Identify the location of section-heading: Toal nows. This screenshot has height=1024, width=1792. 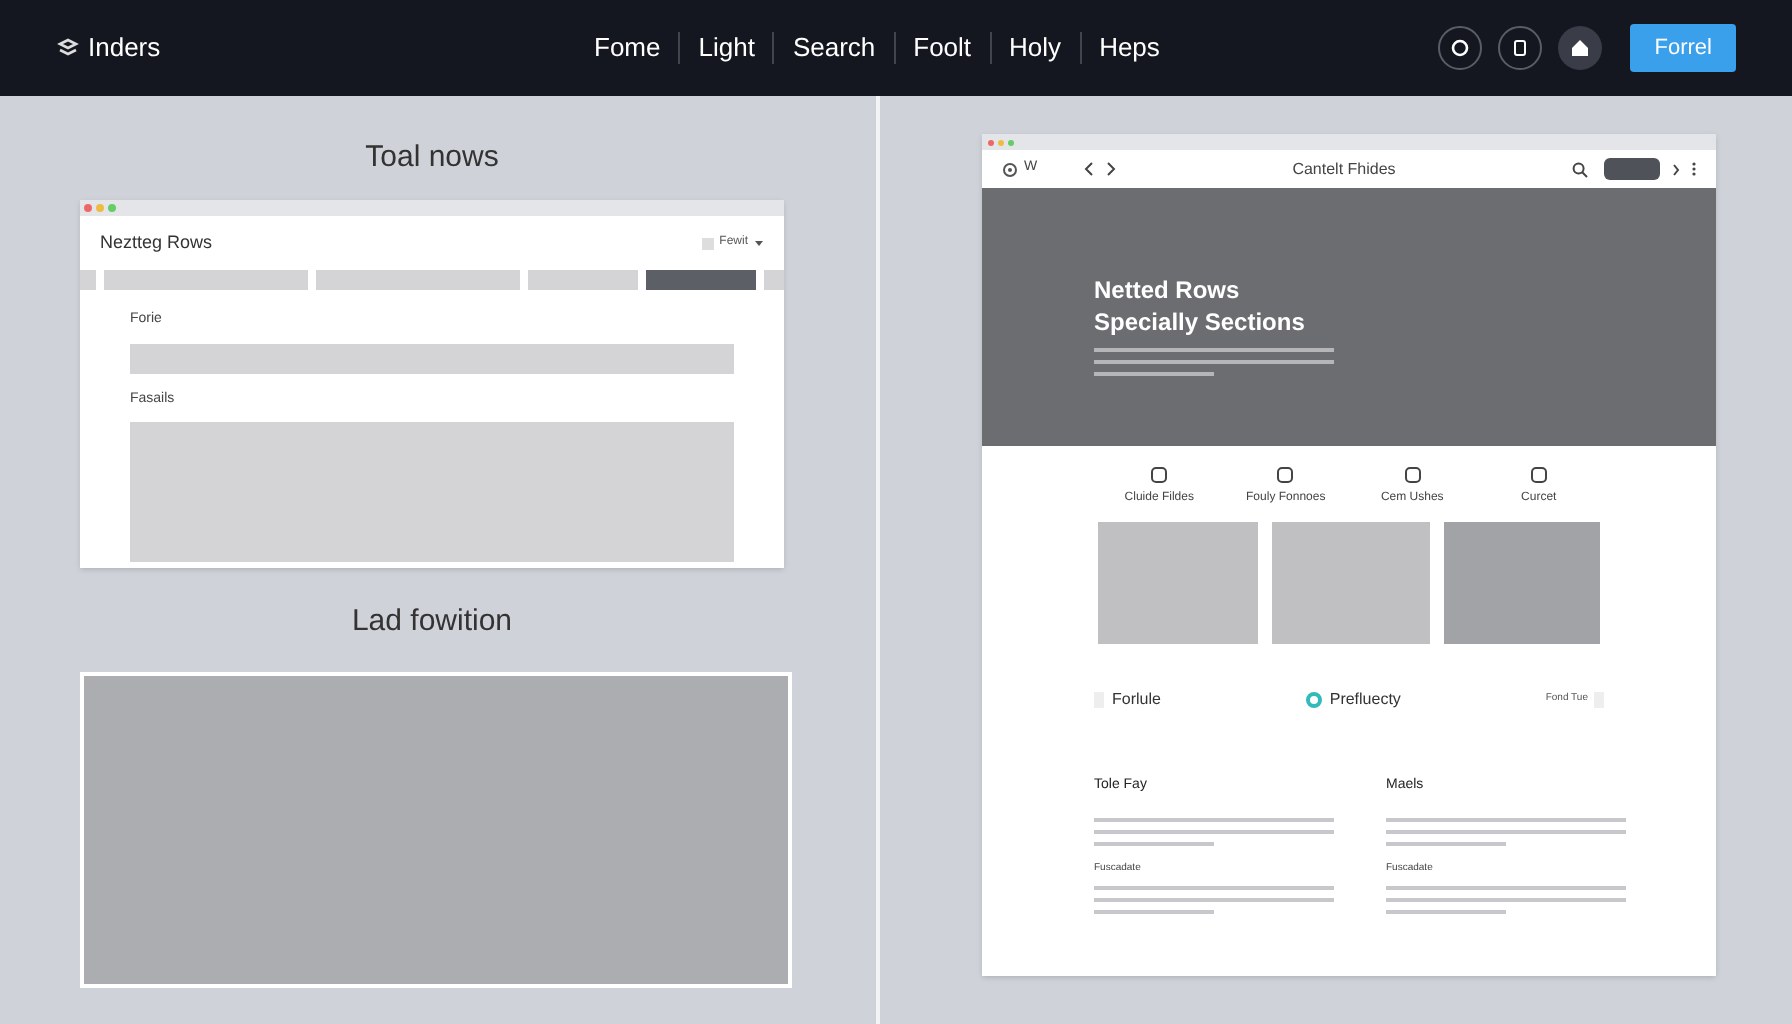
(432, 158).